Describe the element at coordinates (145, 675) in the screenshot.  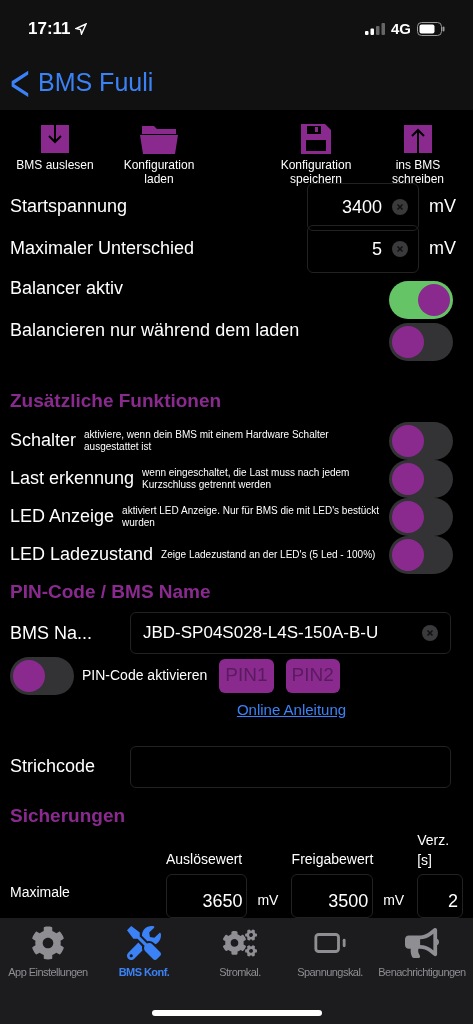
I see `switch-label: PIN-Code aktivieren` at that location.